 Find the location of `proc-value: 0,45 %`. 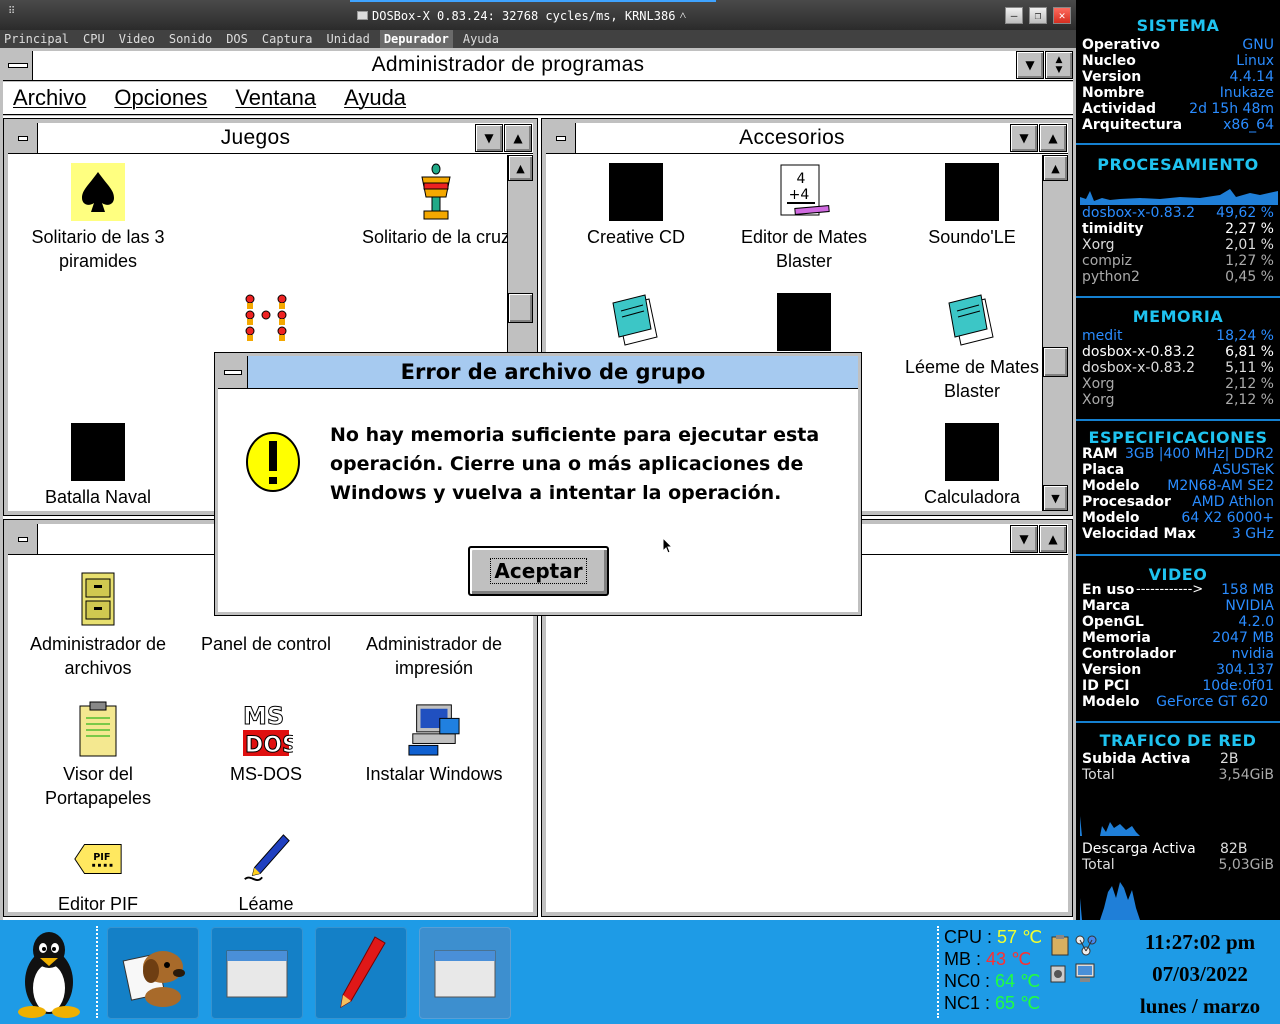

proc-value: 0,45 % is located at coordinates (1249, 277).